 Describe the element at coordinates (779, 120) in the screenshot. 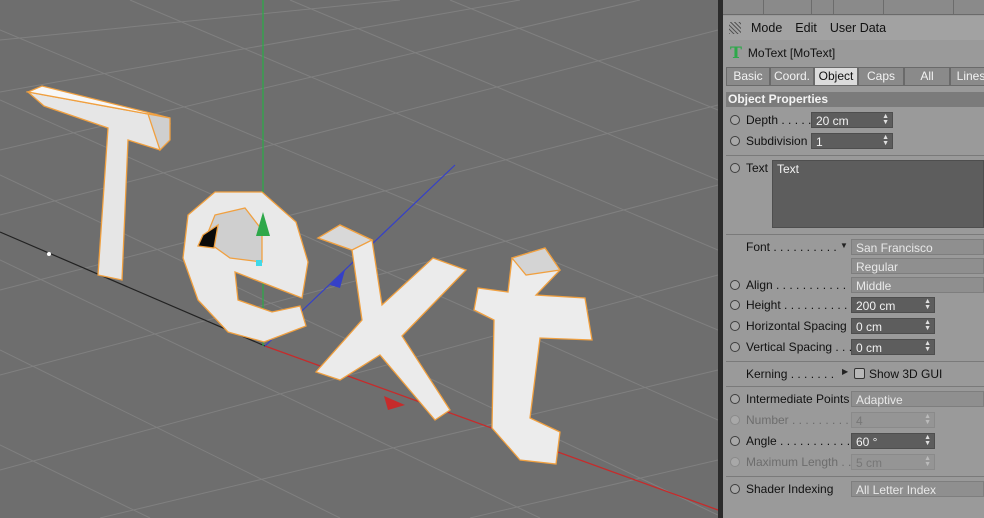

I see `depth-label: Depth . . . . .` at that location.